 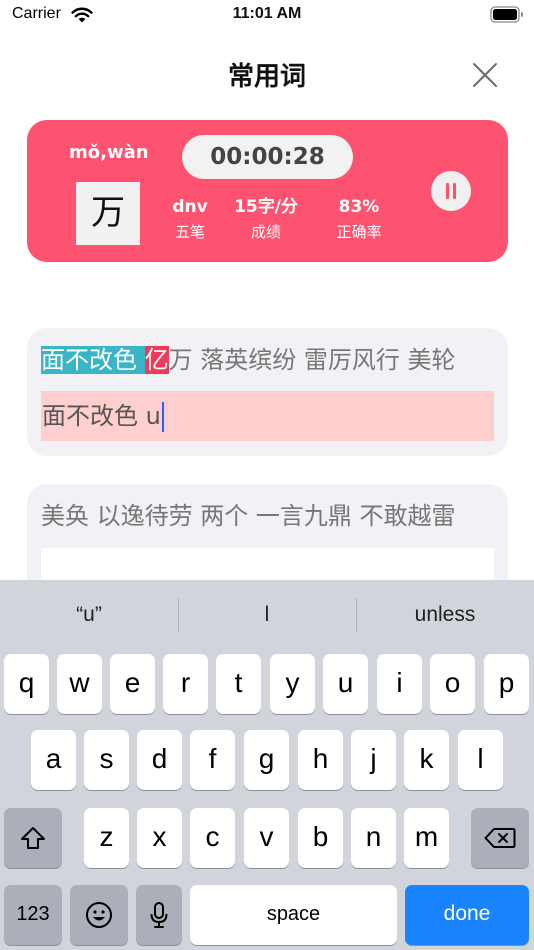 I want to click on suggestion-2: l, so click(x=267, y=615).